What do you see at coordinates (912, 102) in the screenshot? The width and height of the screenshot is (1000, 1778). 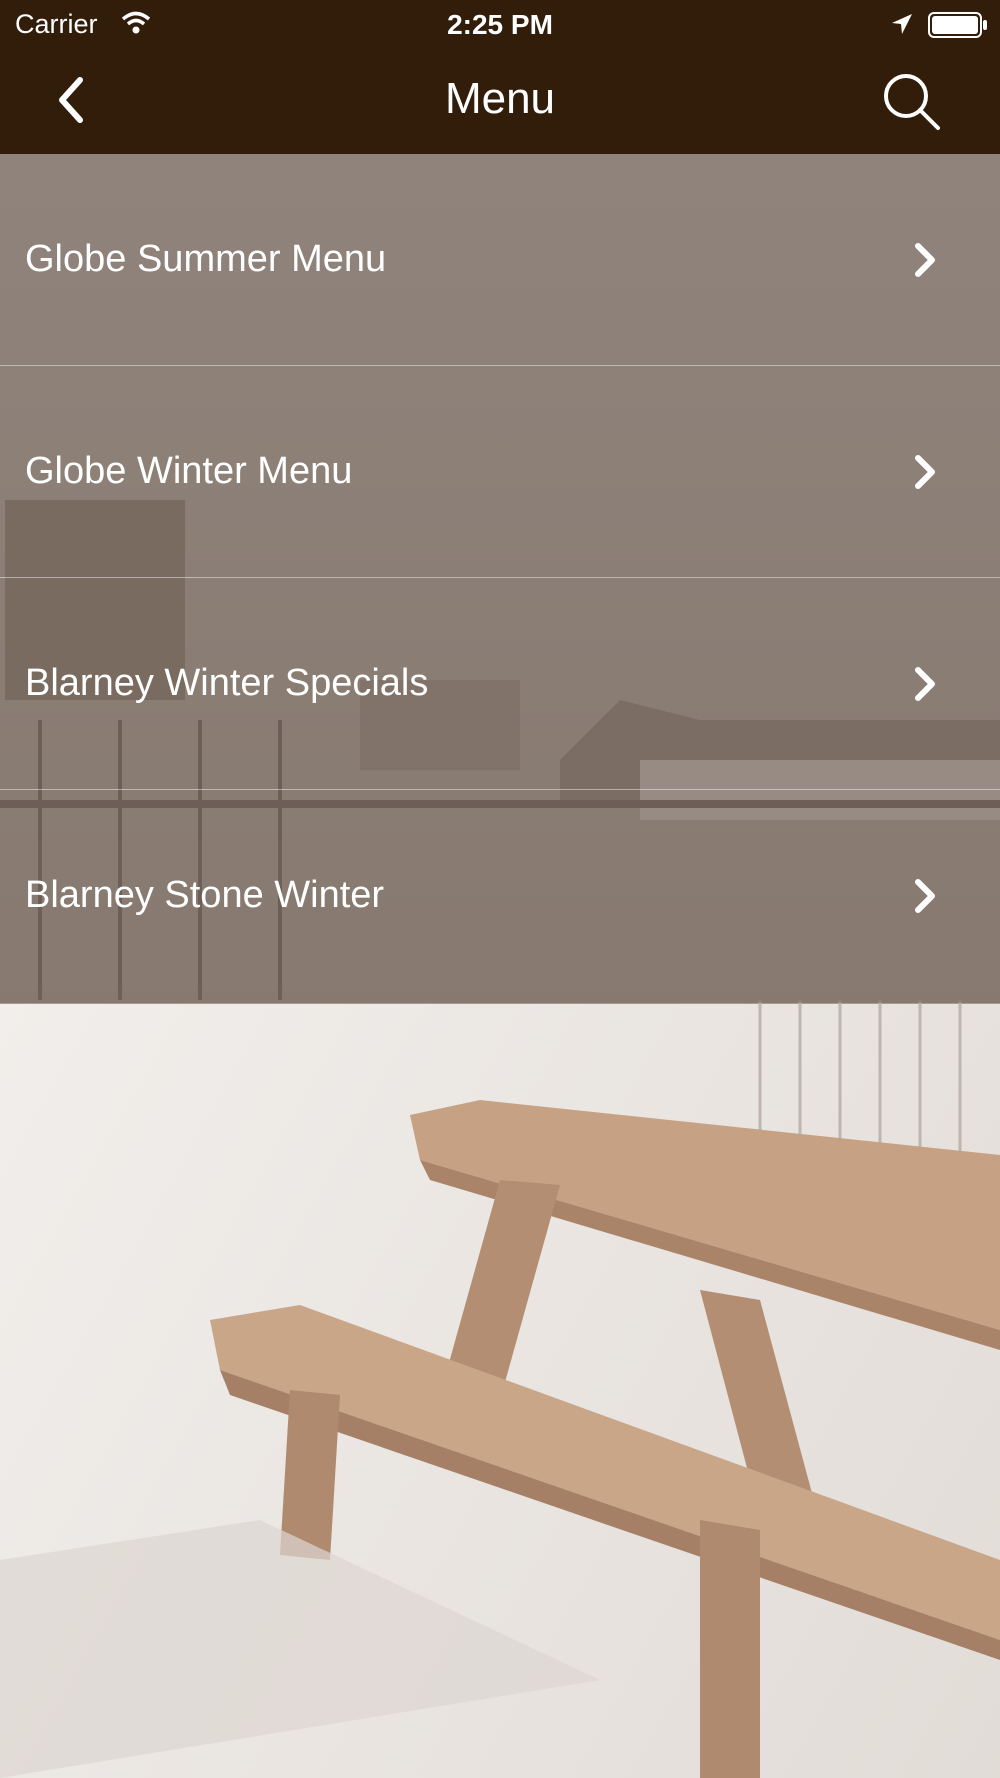 I see `search-icon` at bounding box center [912, 102].